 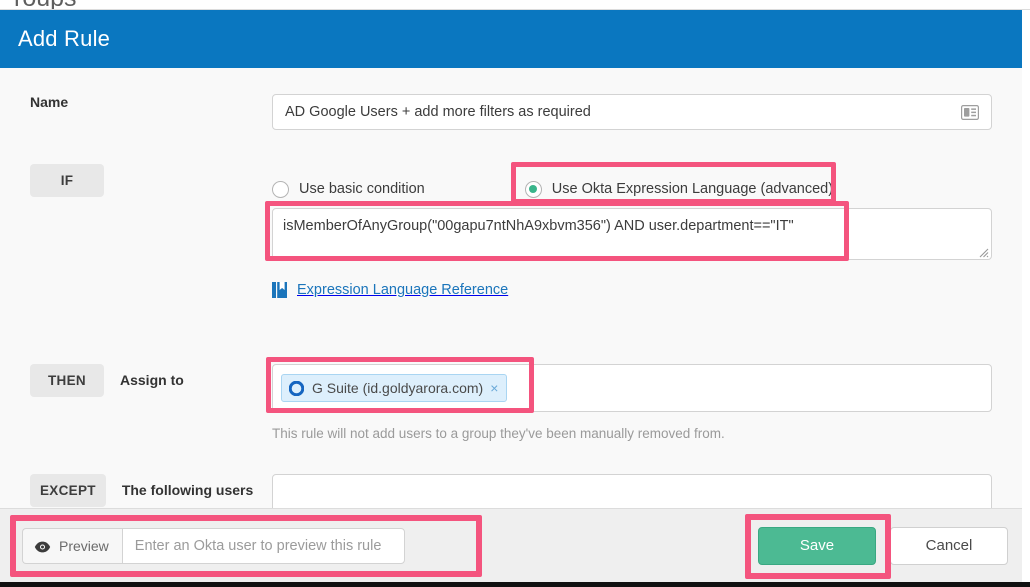 I want to click on book-icon, so click(x=279, y=290).